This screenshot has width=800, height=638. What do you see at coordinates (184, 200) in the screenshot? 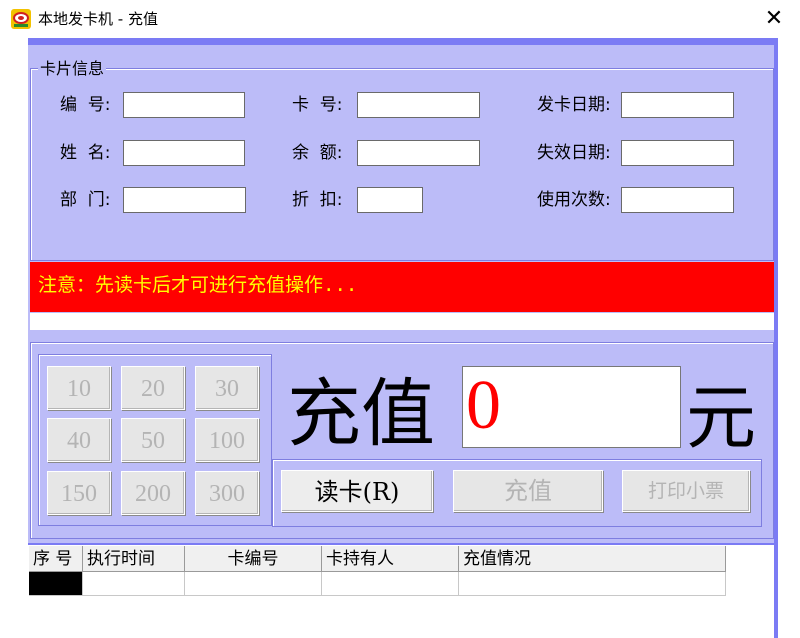
I see `department-field` at bounding box center [184, 200].